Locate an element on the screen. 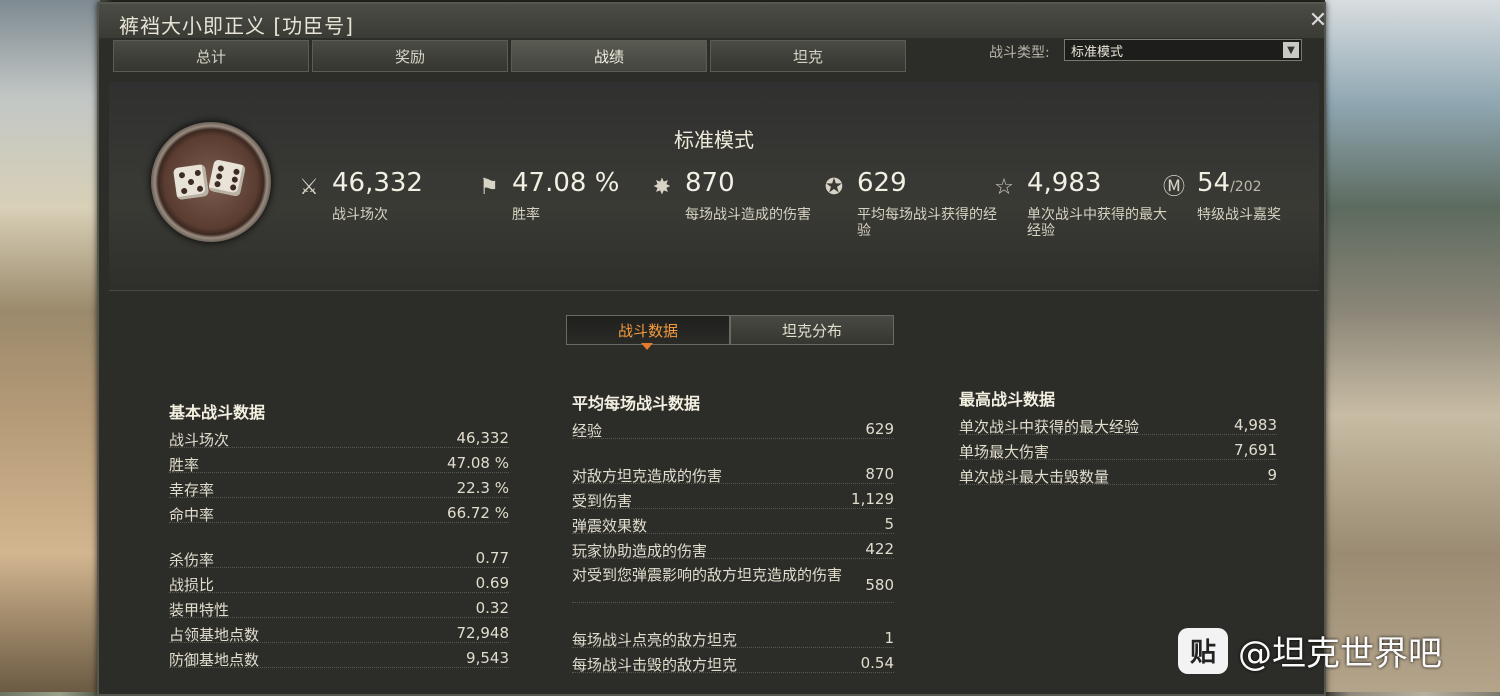  table-row: 杀伤率 0.77 is located at coordinates (339, 559).